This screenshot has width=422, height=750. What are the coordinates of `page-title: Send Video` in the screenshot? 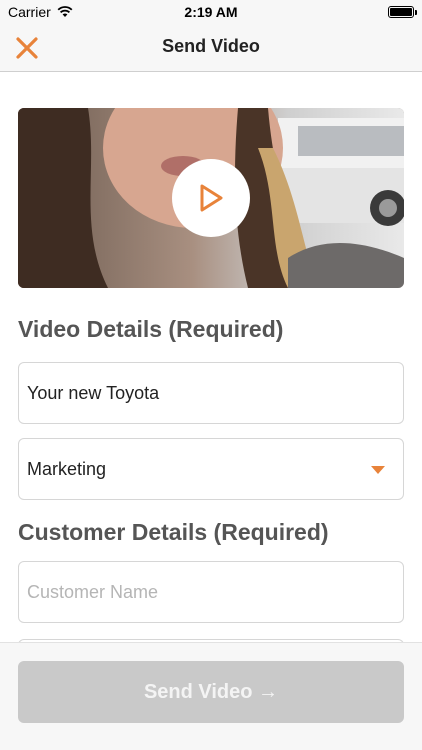 It's located at (211, 46).